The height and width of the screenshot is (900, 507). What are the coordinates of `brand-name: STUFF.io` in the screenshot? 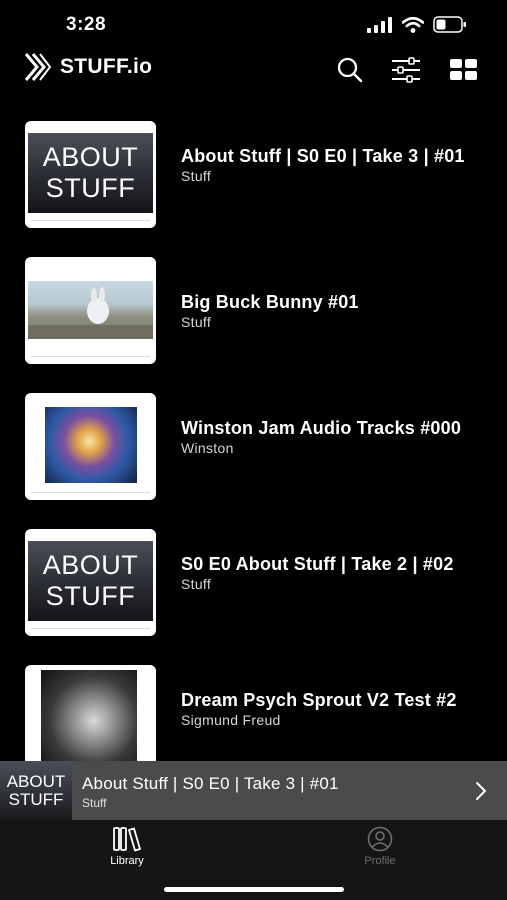 It's located at (106, 66).